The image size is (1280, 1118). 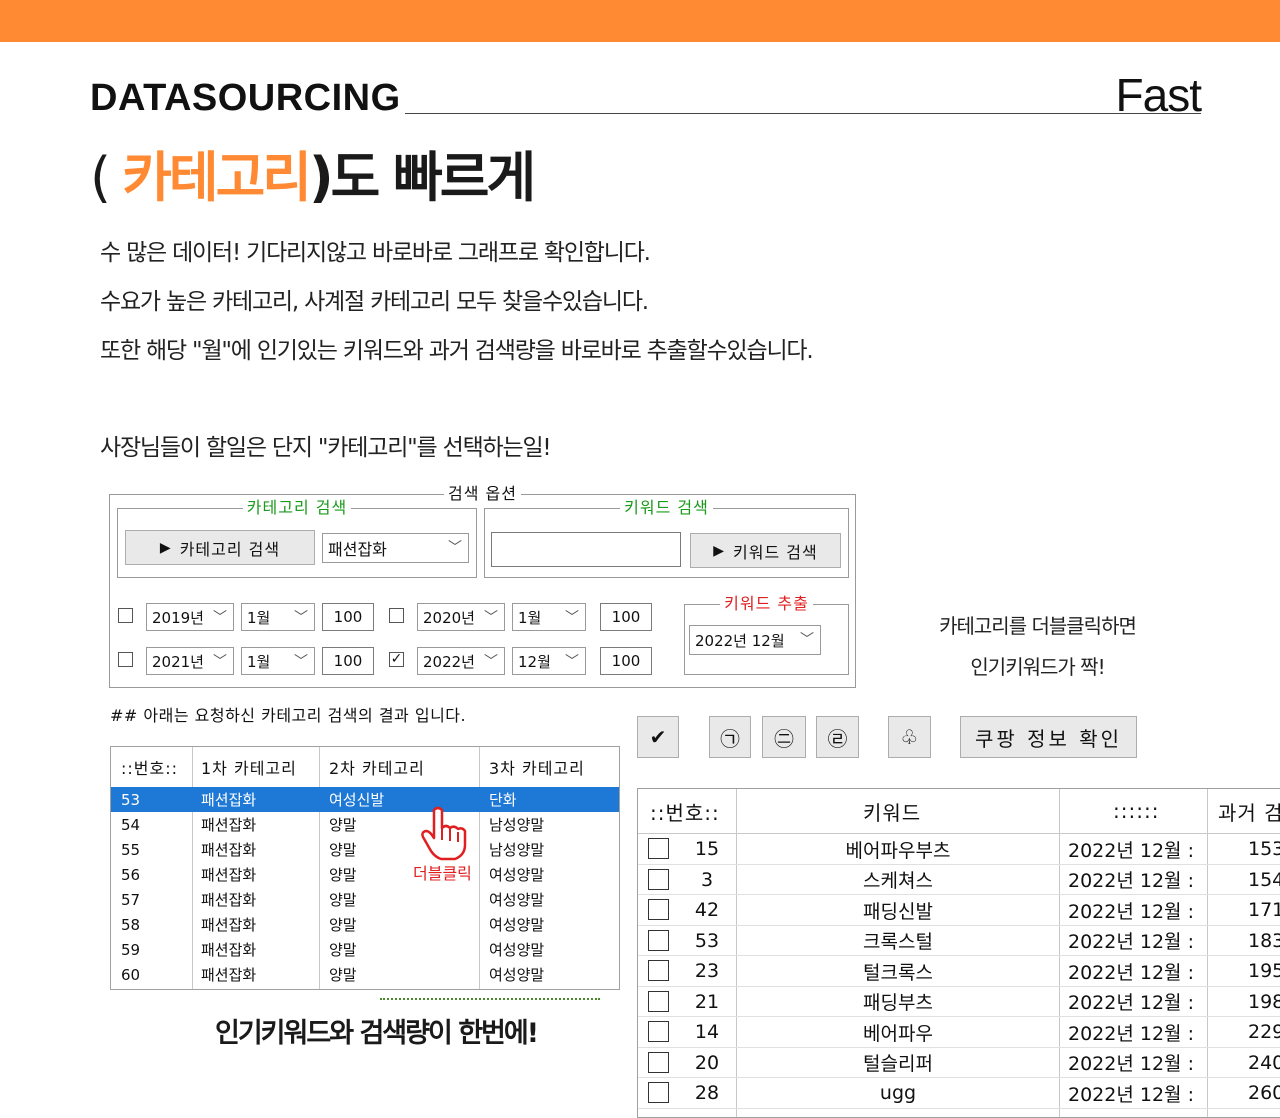 I want to click on brand-title: DATASOURCING, so click(x=245, y=98).